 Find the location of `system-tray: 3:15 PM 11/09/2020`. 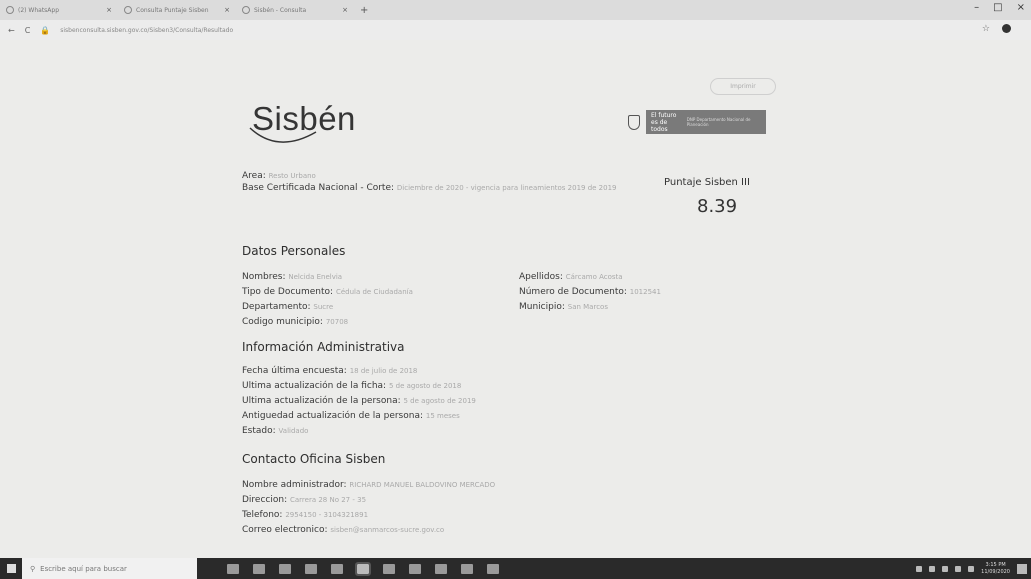

system-tray: 3:15 PM 11/09/2020 is located at coordinates (971, 568).